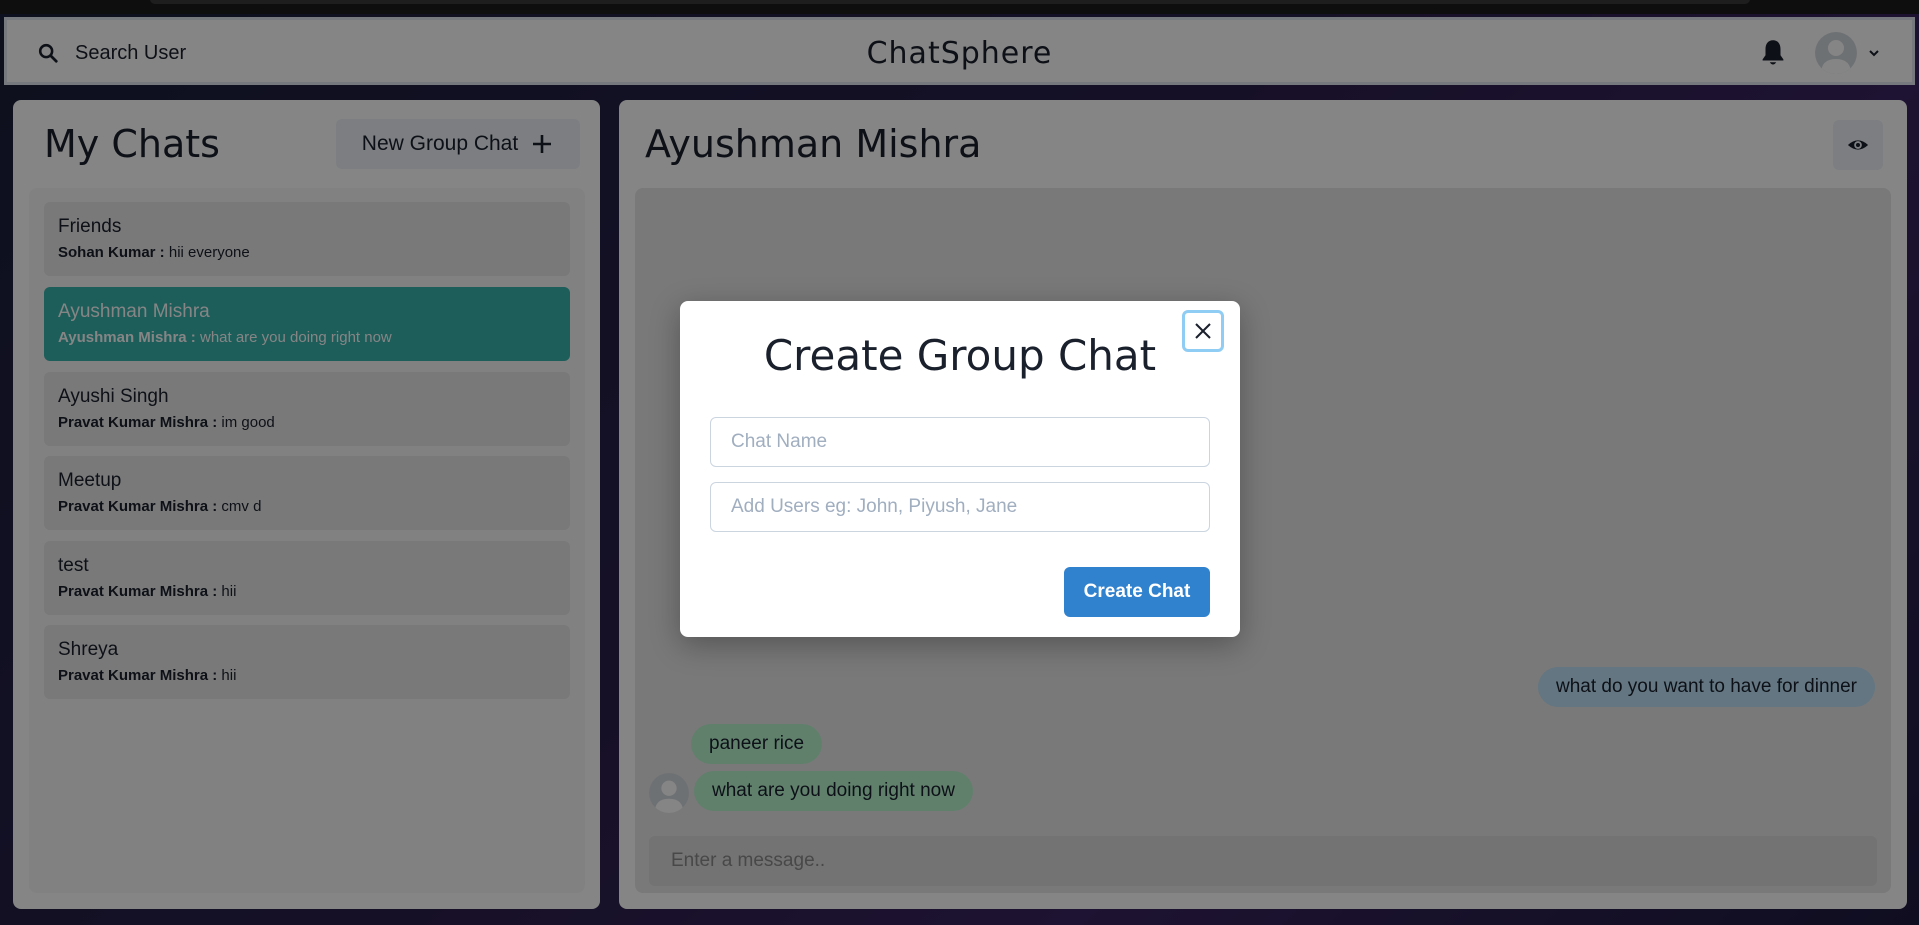  I want to click on close-modal-button, so click(1203, 331).